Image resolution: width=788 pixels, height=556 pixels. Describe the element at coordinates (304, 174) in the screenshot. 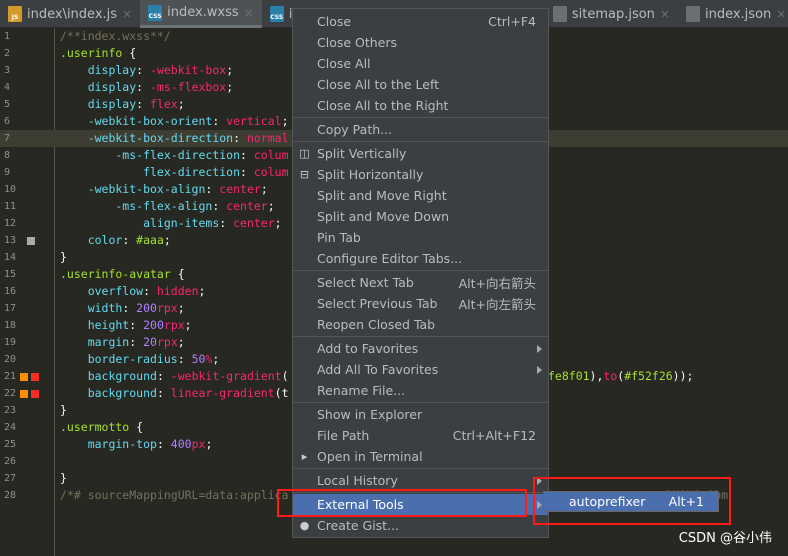

I see `split-horizontal-icon: ⊟` at that location.